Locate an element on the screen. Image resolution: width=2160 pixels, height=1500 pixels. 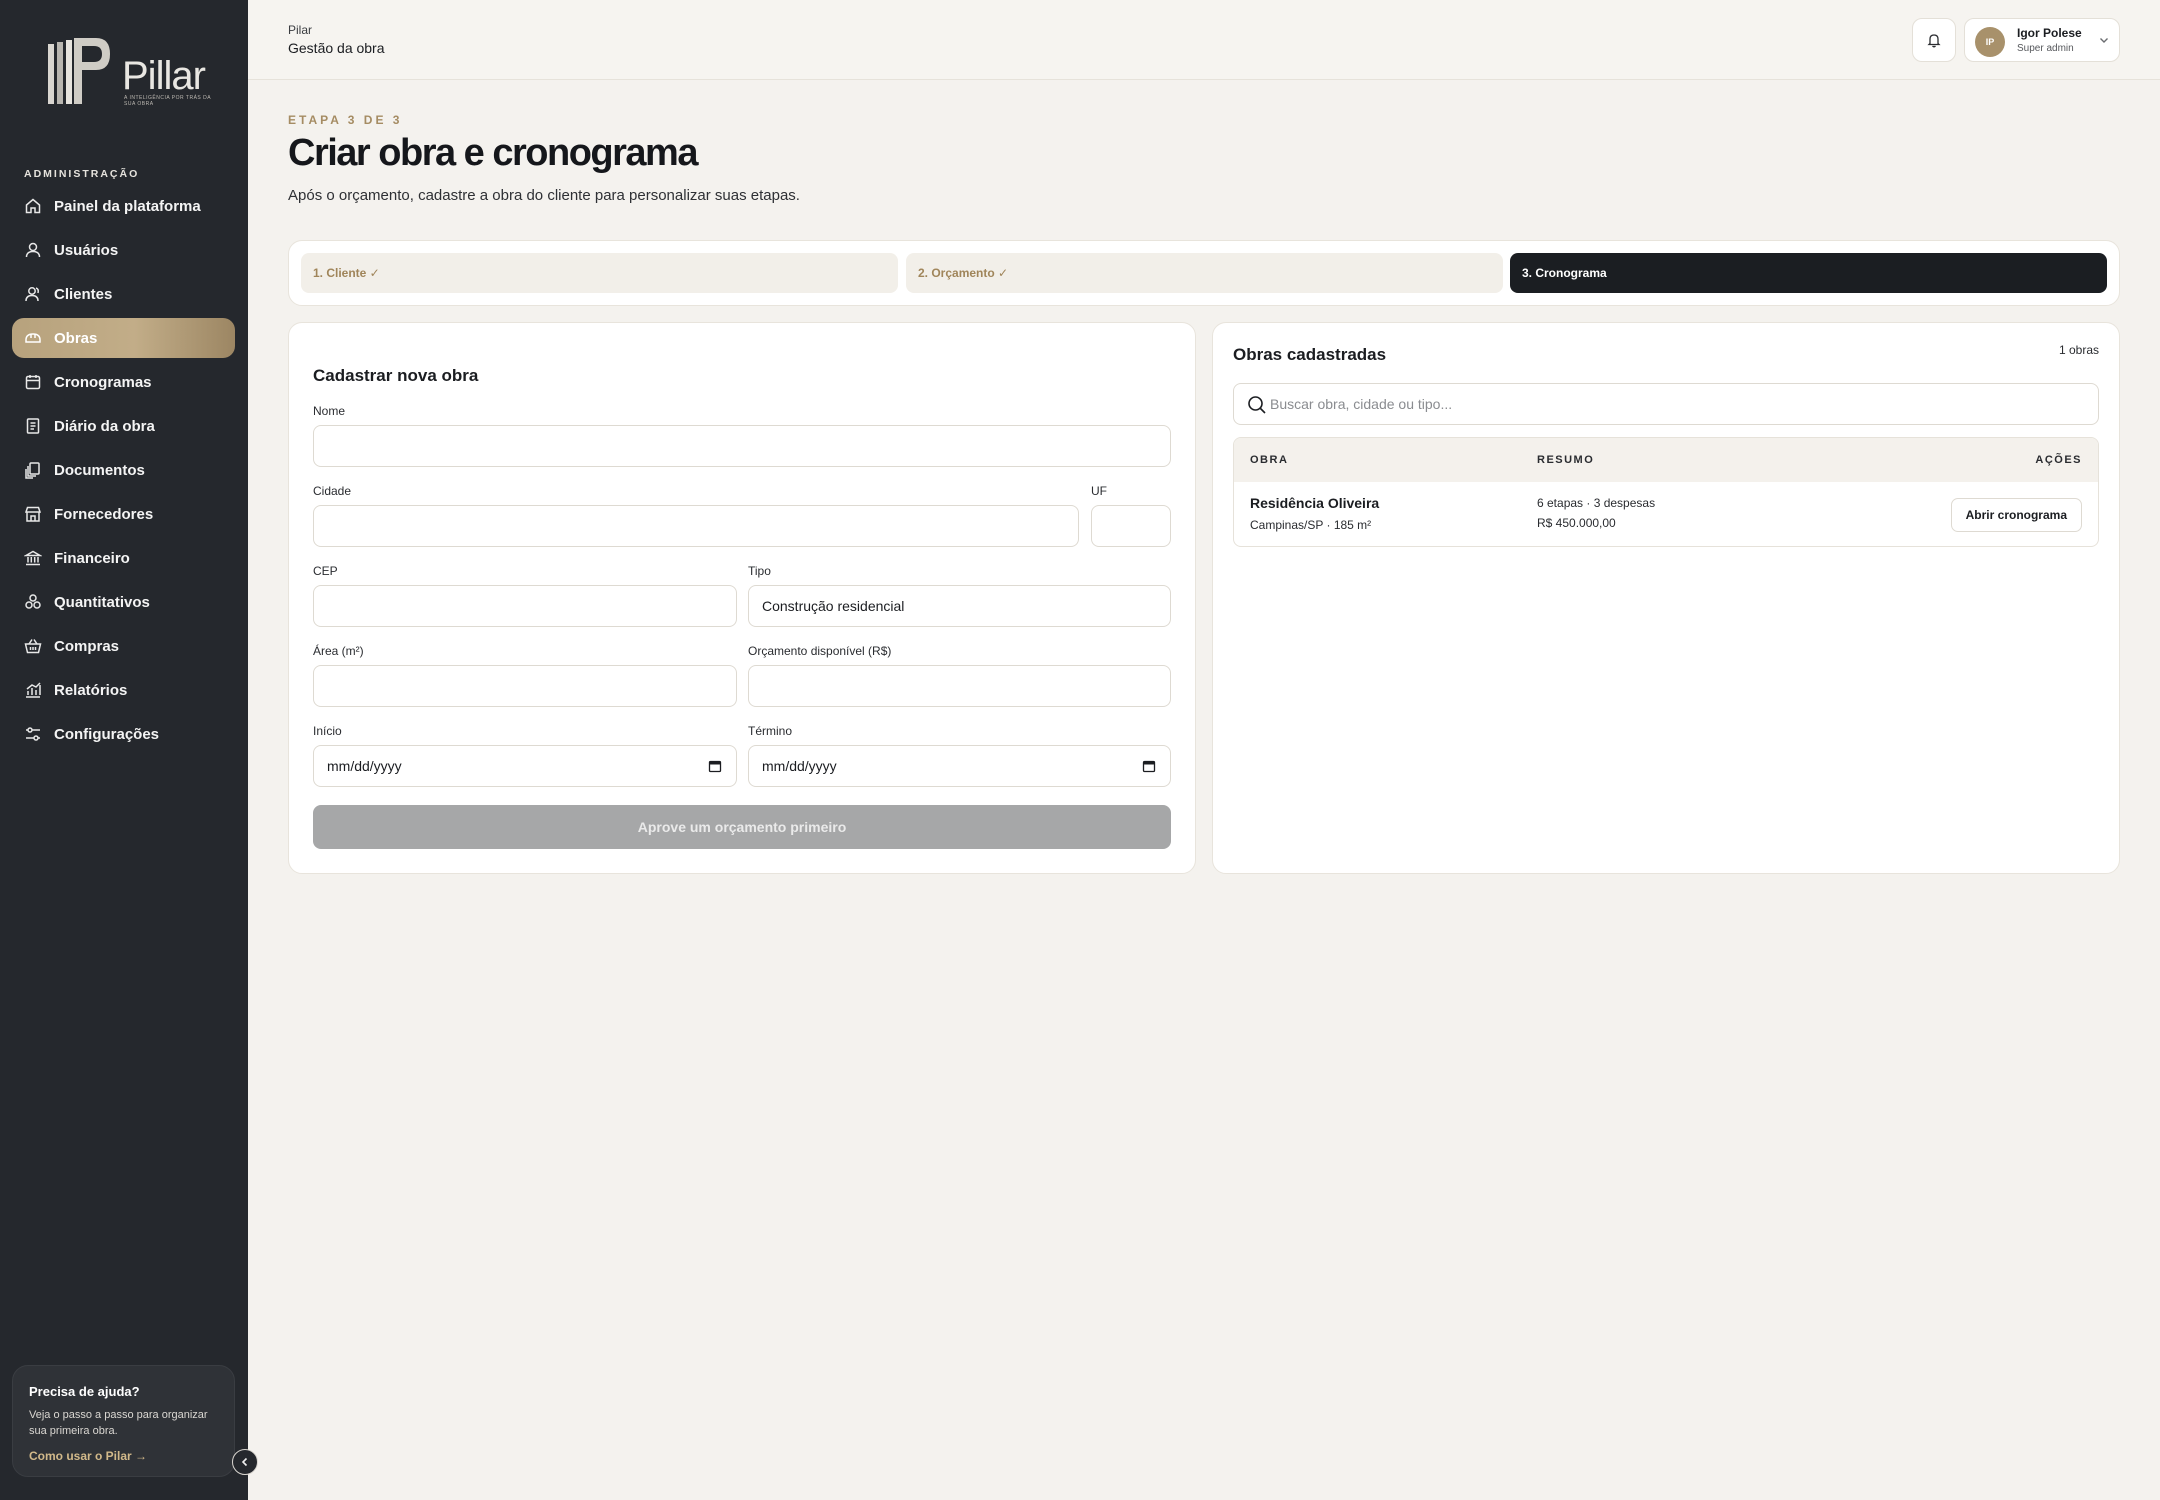
sidebar-item-label: Diário da obra is located at coordinates (104, 426).